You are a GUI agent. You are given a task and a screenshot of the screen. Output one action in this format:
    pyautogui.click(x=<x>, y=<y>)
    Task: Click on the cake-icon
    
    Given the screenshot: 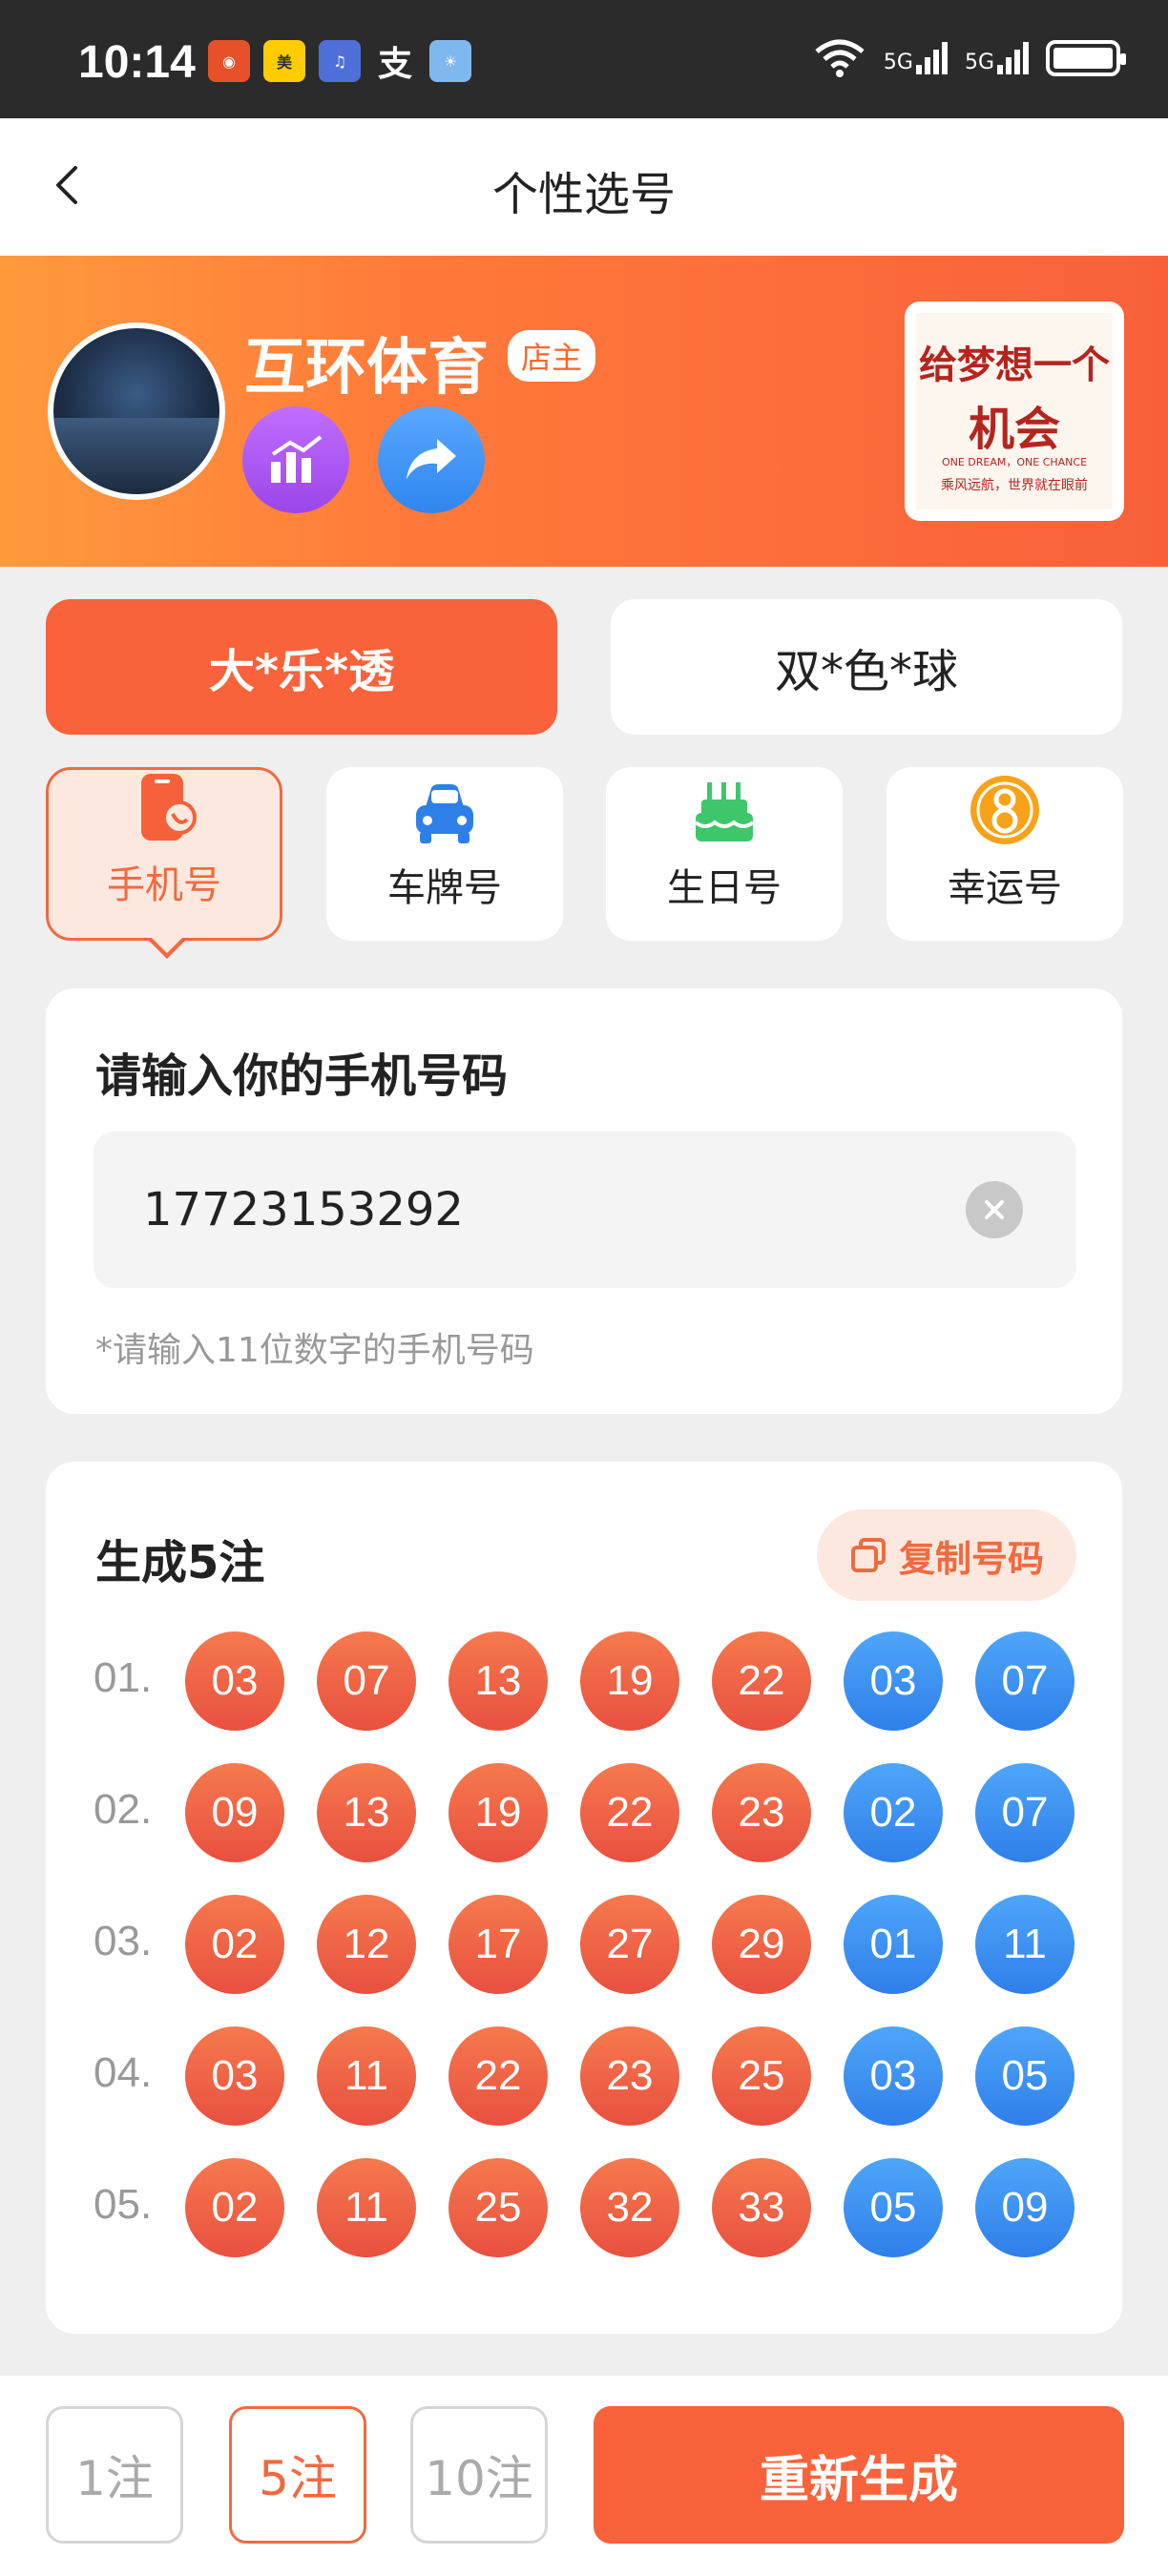 What is the action you would take?
    pyautogui.click(x=724, y=811)
    